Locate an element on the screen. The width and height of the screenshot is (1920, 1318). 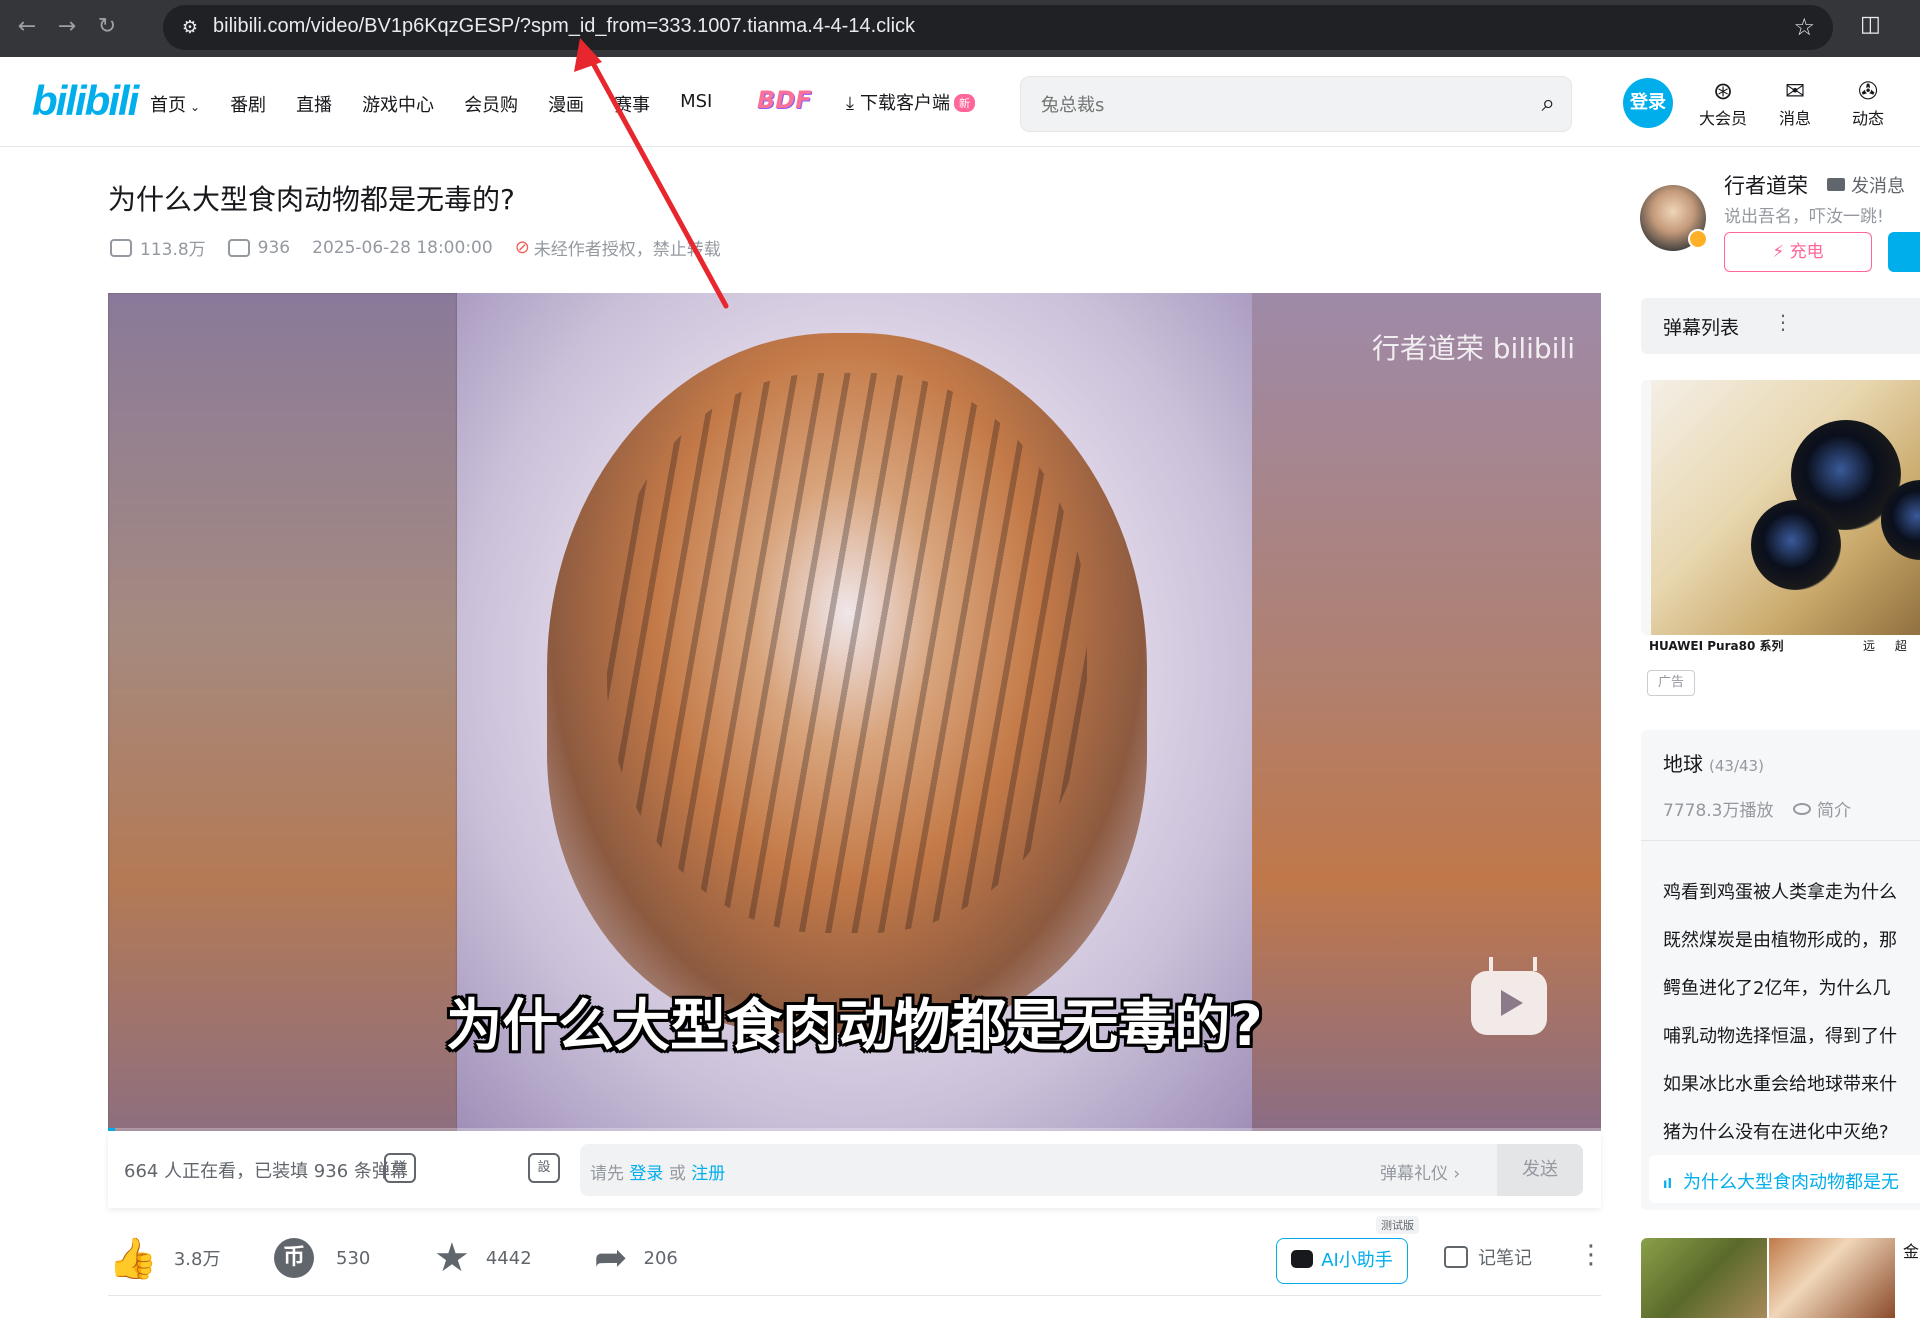
tiger-stripes is located at coordinates (847, 653).